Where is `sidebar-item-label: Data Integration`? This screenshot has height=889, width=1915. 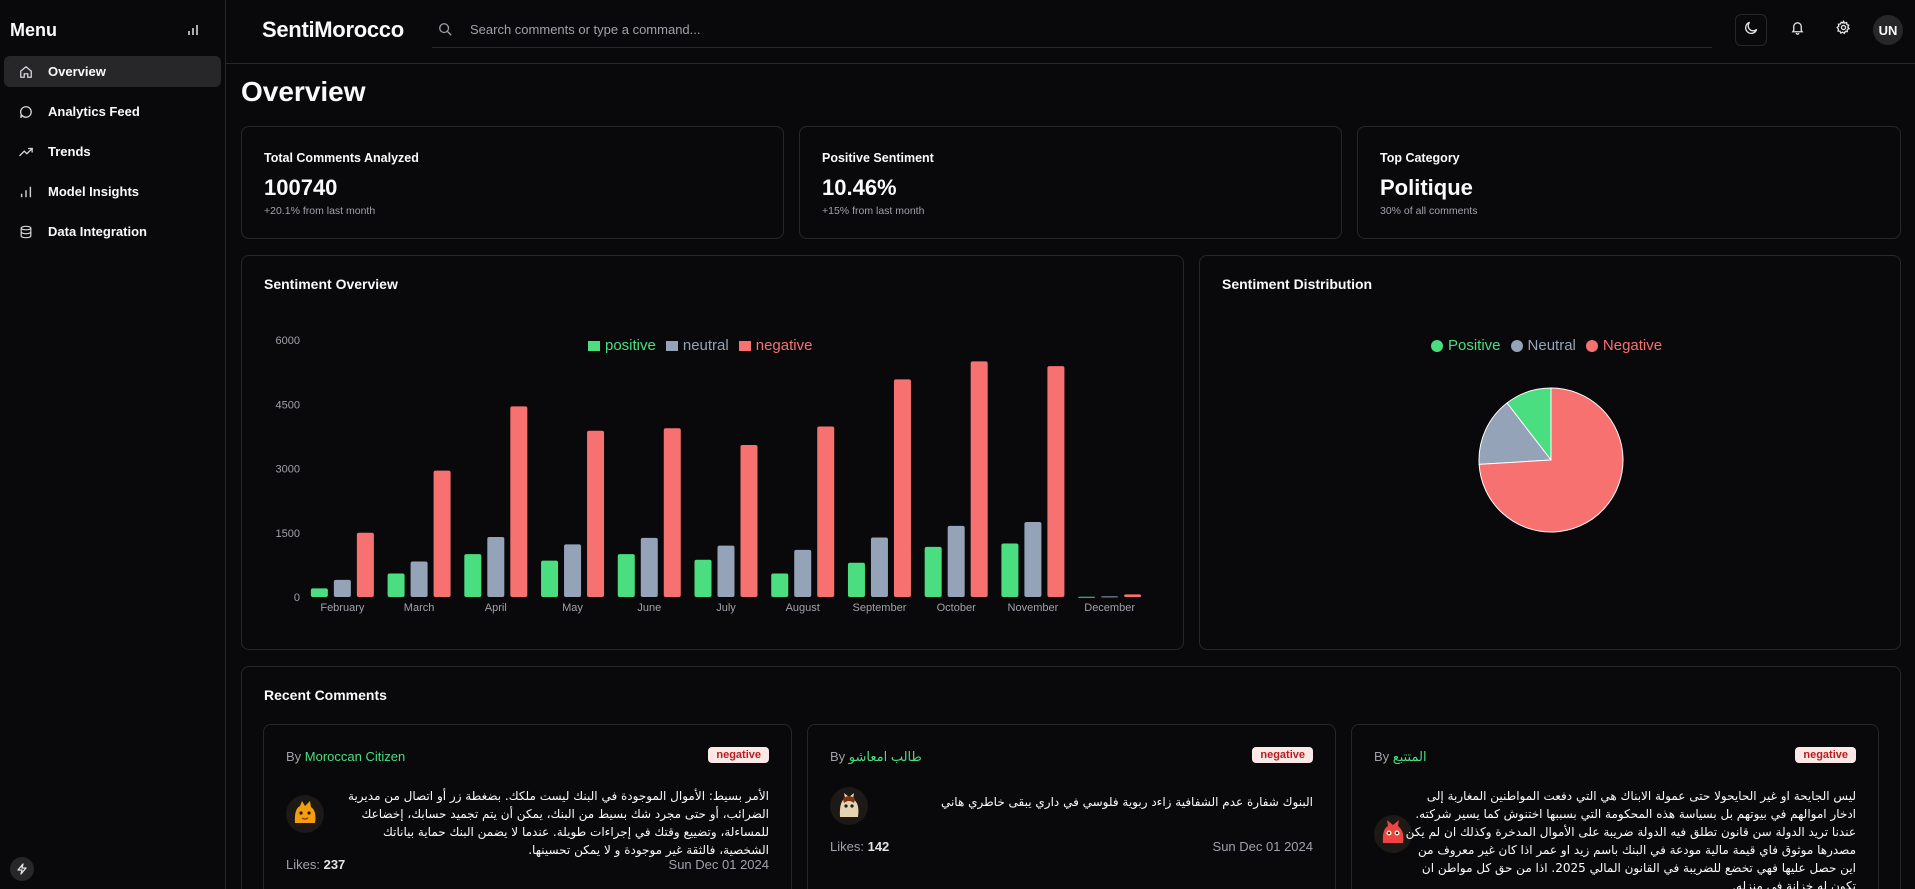
sidebar-item-label: Data Integration is located at coordinates (97, 231).